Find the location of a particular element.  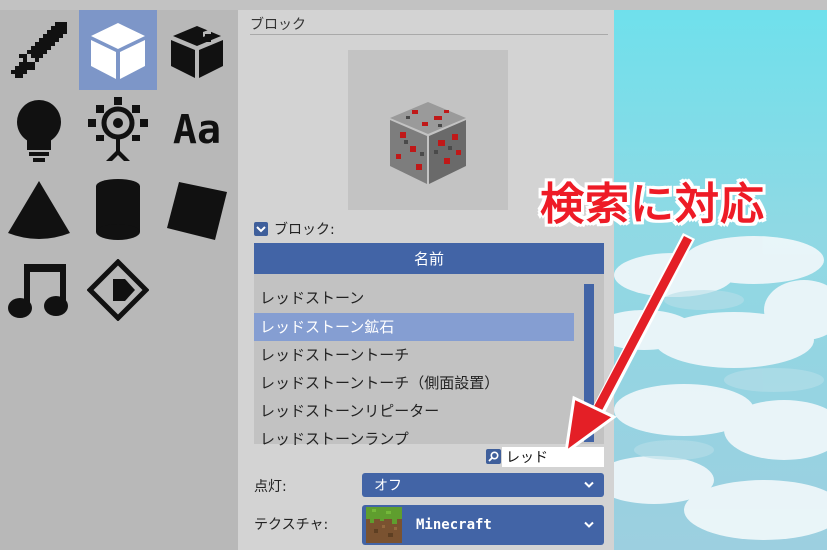

light-select: オフ is located at coordinates (483, 485).